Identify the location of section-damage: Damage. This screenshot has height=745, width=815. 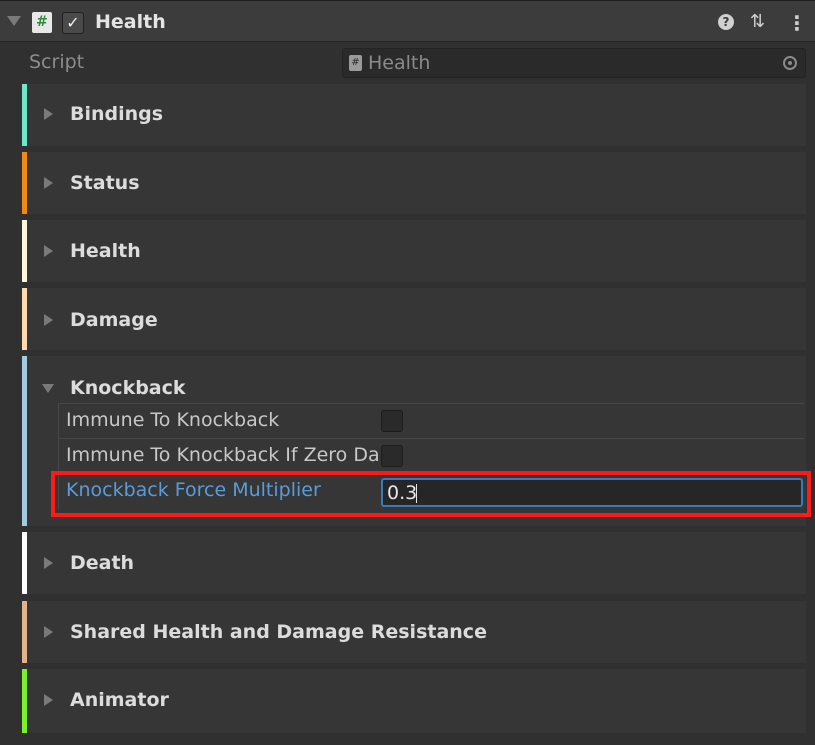
(414, 319).